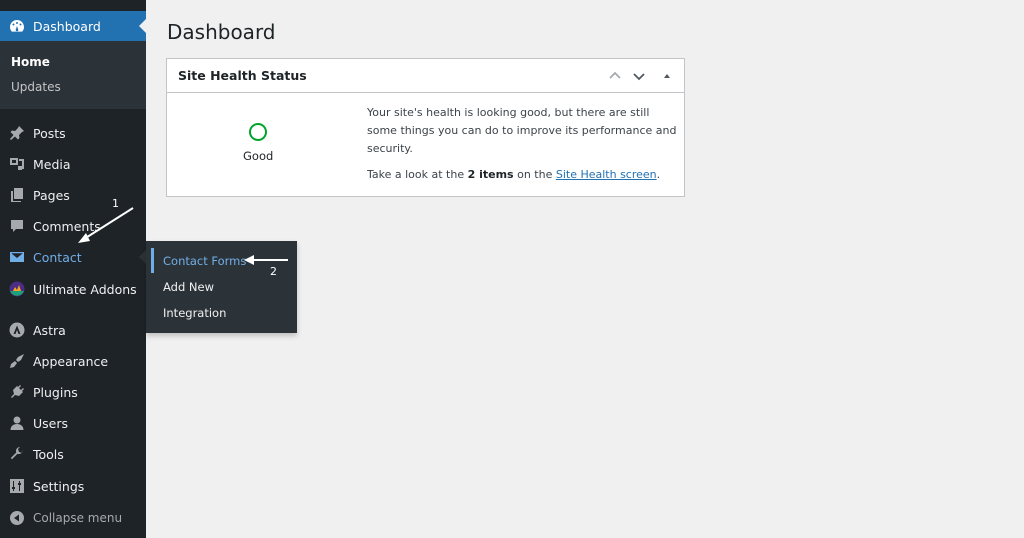 Image resolution: width=1024 pixels, height=538 pixels. Describe the element at coordinates (425, 76) in the screenshot. I see `widget-header: Site Health Status` at that location.